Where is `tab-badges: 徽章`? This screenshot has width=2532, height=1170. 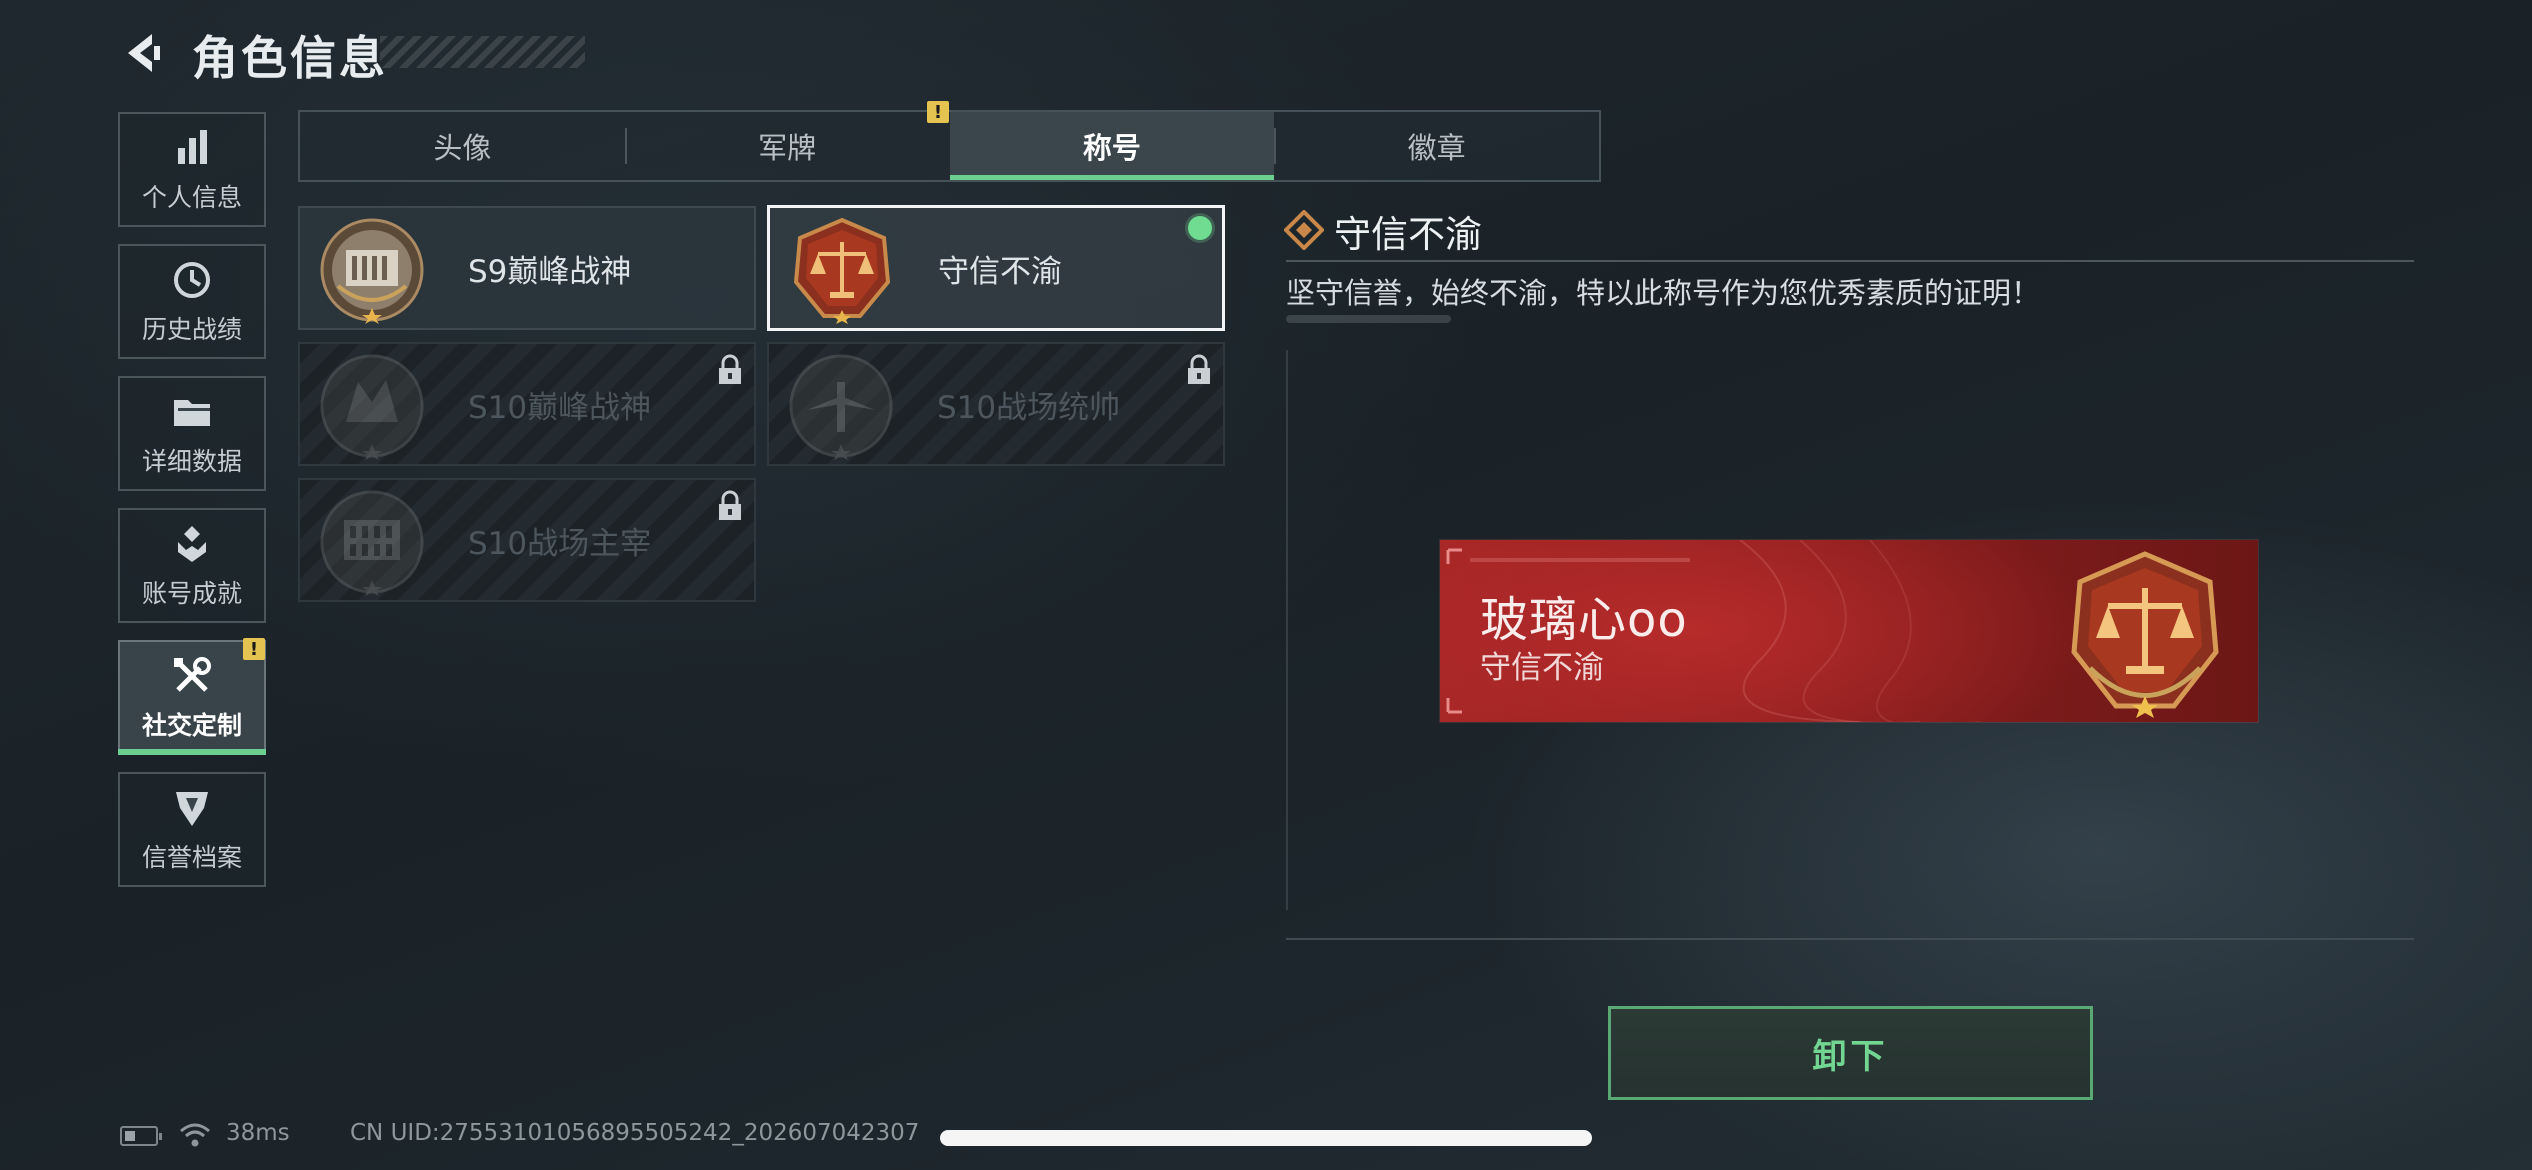
tab-badges: 徽章 is located at coordinates (1436, 146).